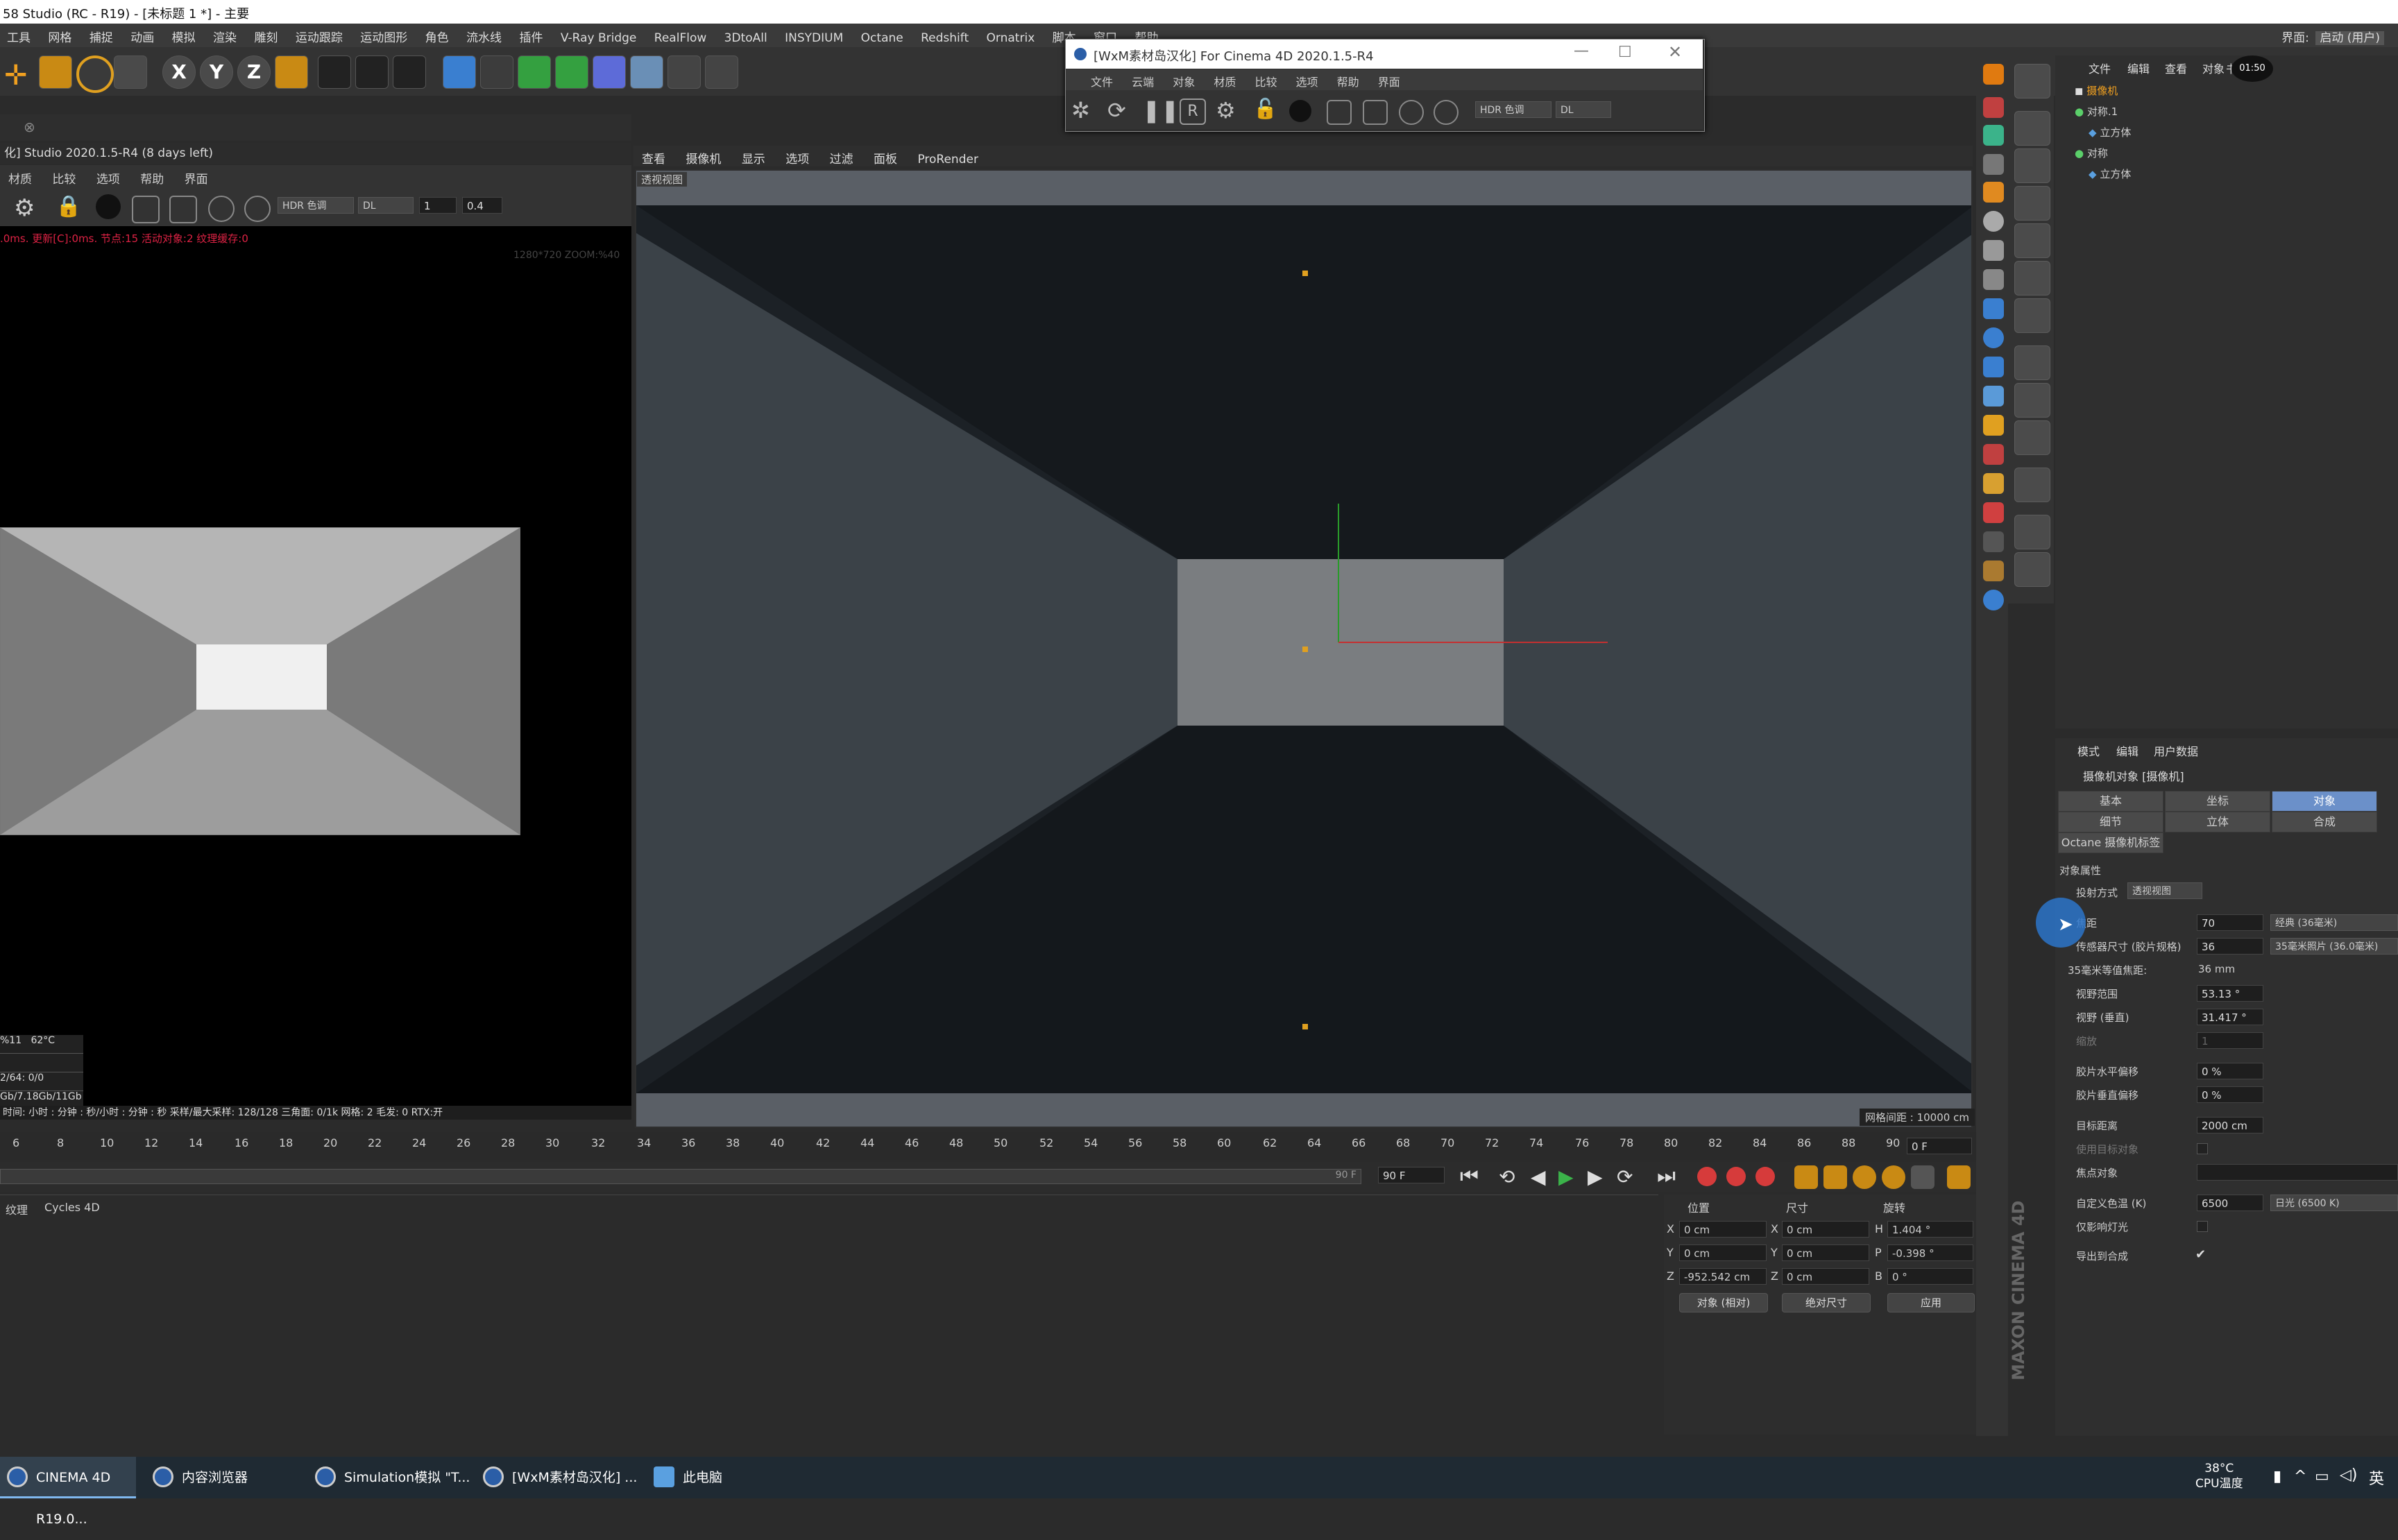  Describe the element at coordinates (2334, 1203) in the screenshot. I see `color-temp-preset-dropdown: 日光 (6500 K)` at that location.